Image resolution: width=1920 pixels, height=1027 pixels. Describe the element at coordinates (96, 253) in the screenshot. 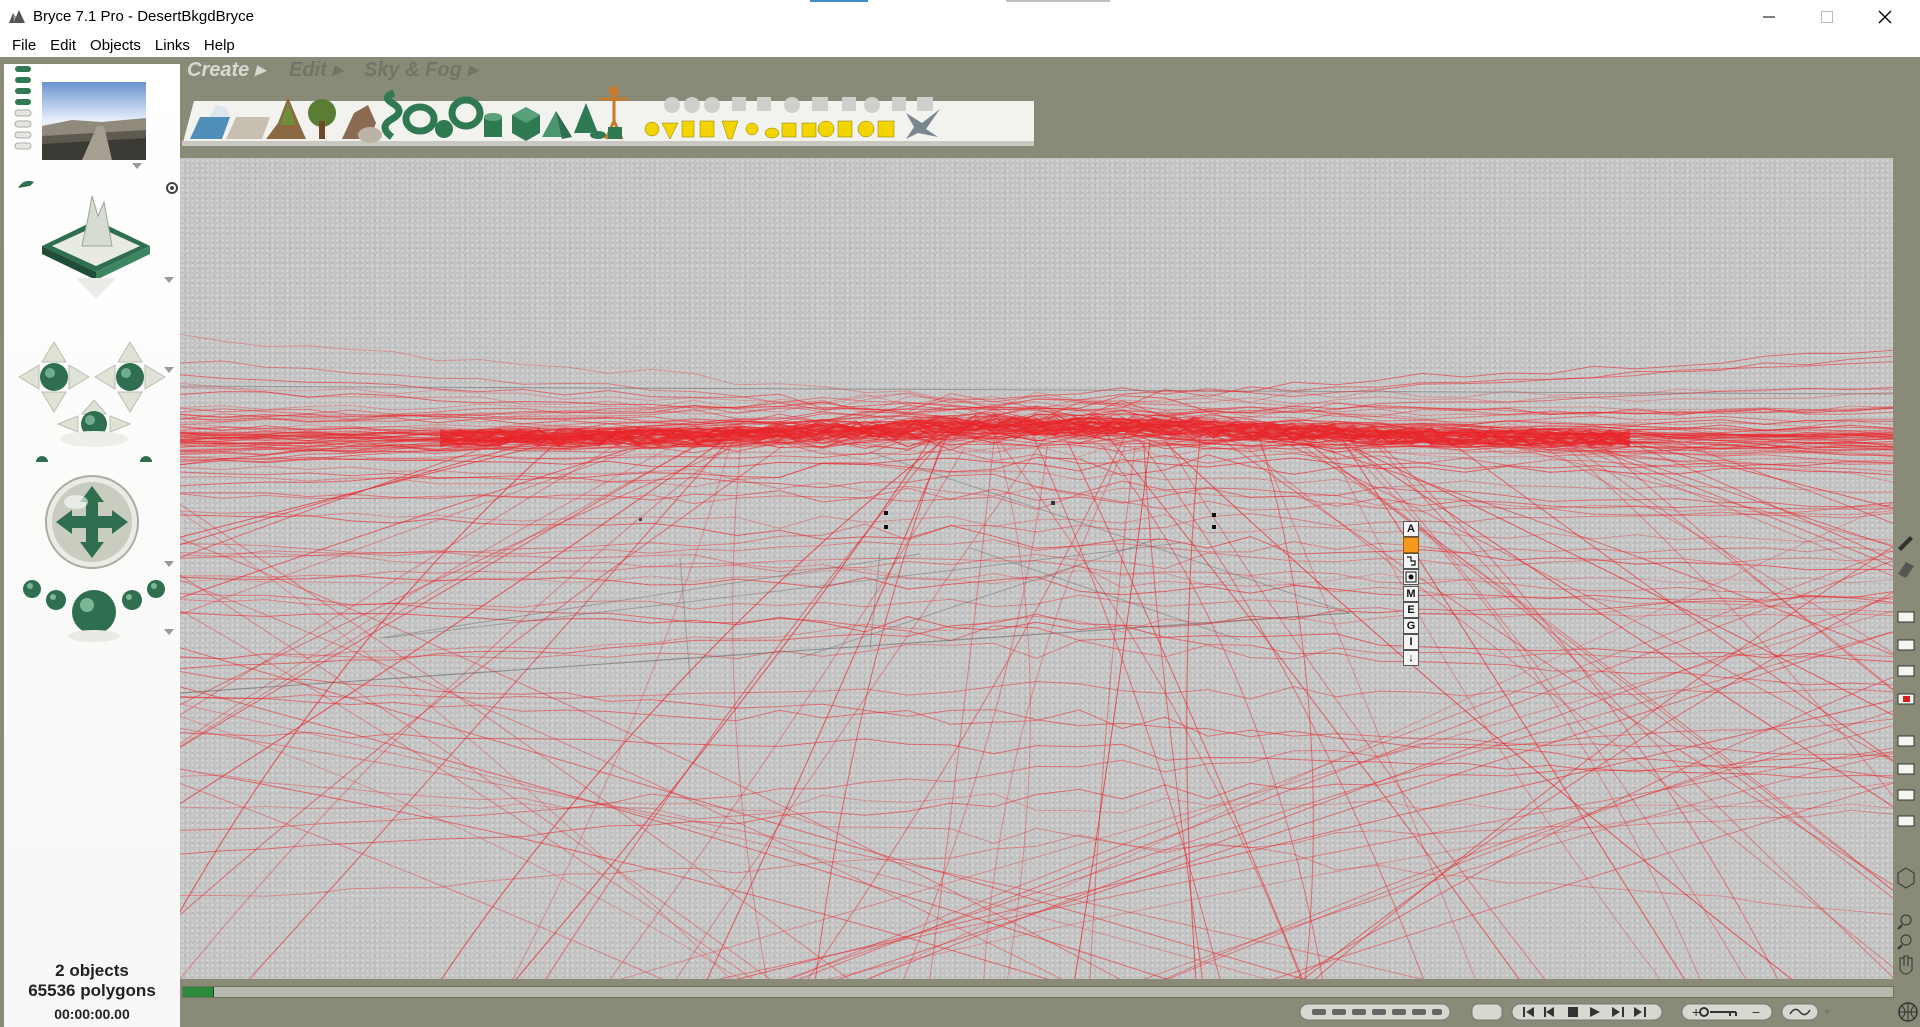

I see `camera-controls` at that location.